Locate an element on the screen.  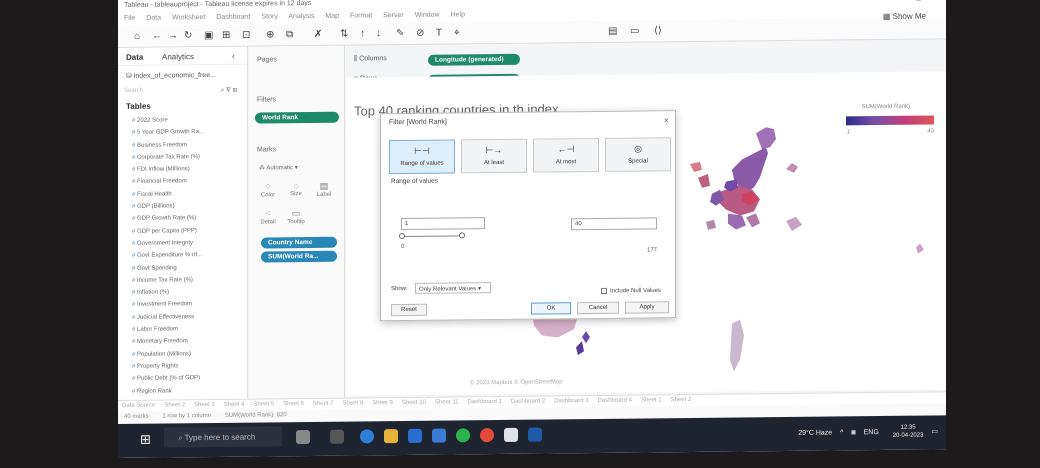
sheet-tab: Data Source is located at coordinates (138, 406).